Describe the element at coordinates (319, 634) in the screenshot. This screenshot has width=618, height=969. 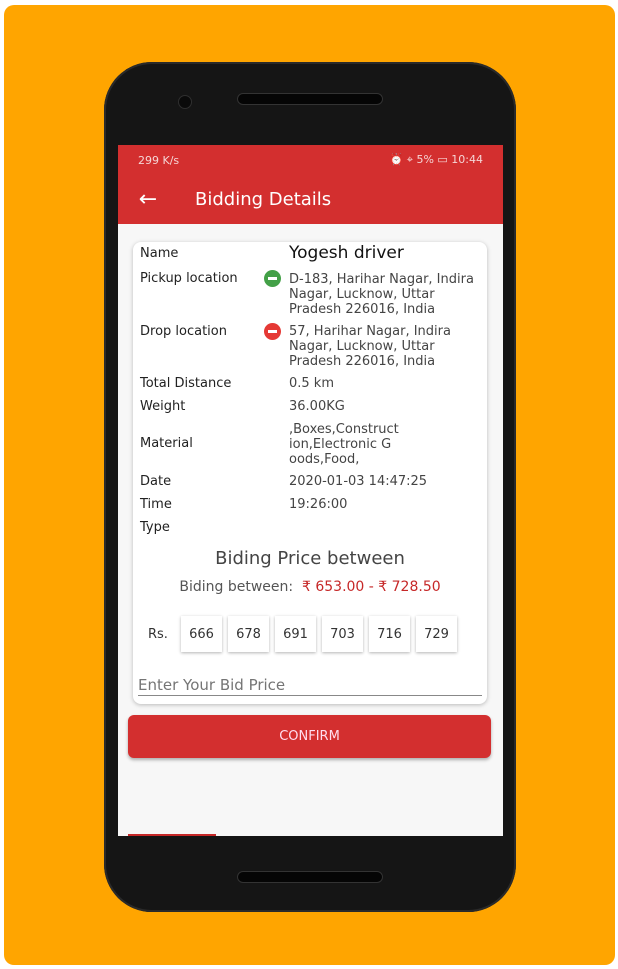
I see `bid-options: 666 678 691 703 716 729` at that location.